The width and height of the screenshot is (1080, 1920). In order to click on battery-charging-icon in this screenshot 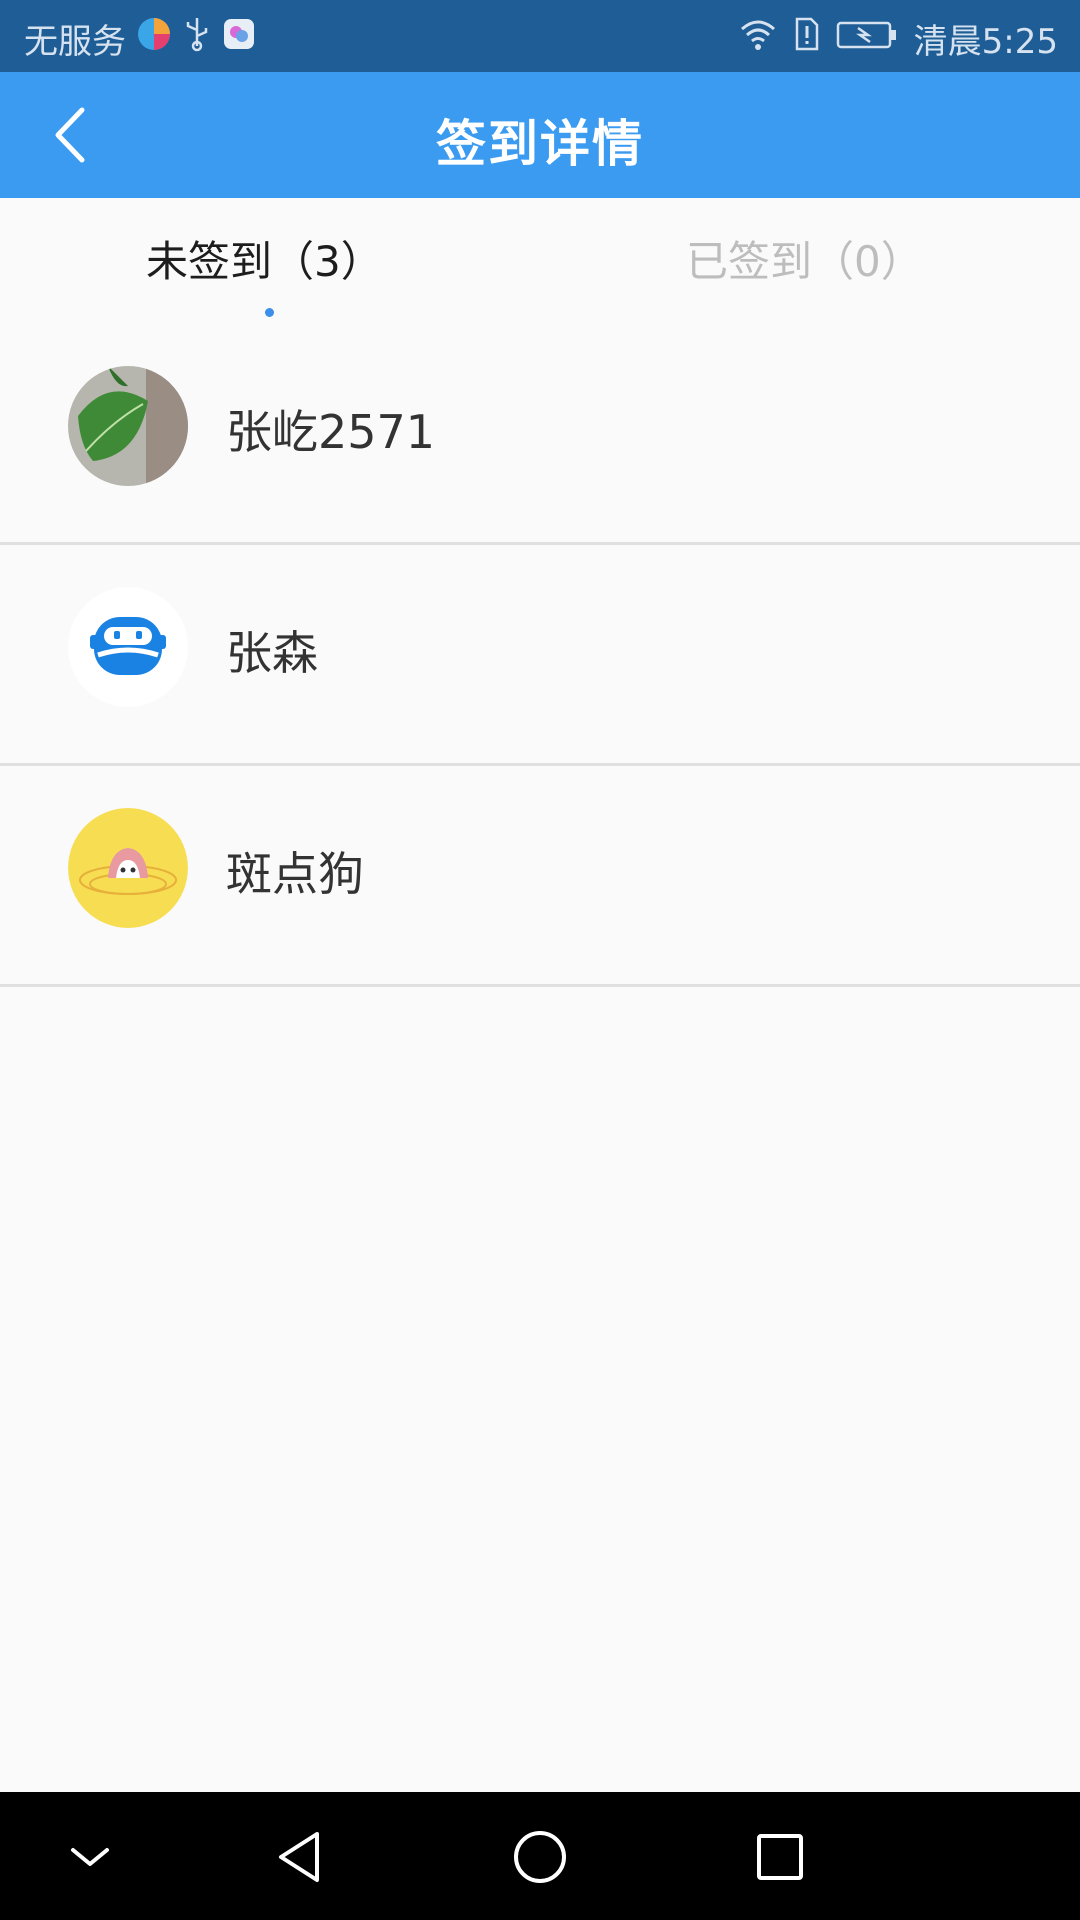, I will do `click(867, 39)`.